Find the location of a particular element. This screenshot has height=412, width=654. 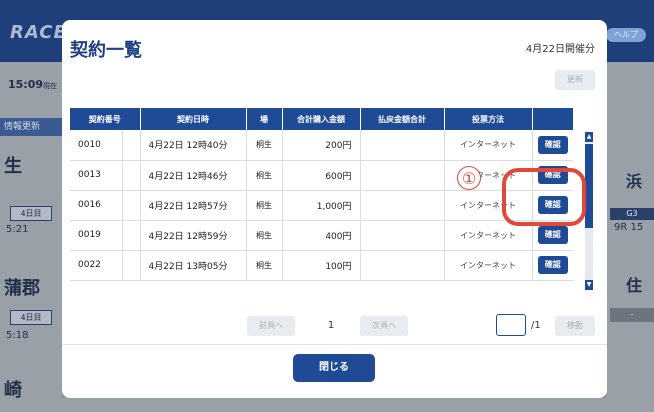

table-header: 契約番号 契約日時 場 合計購入金額 払戻金額合計 投票方法 is located at coordinates (321, 119).